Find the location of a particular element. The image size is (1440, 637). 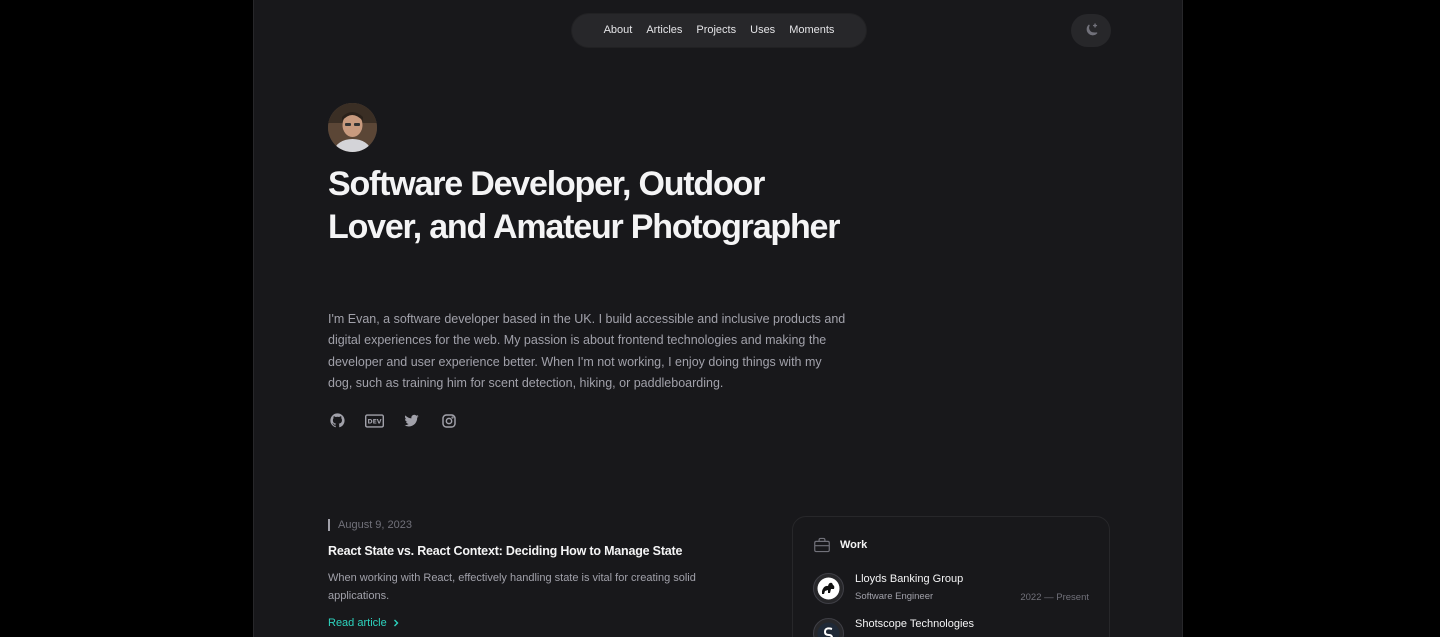

nav-moments: Moments is located at coordinates (811, 30).